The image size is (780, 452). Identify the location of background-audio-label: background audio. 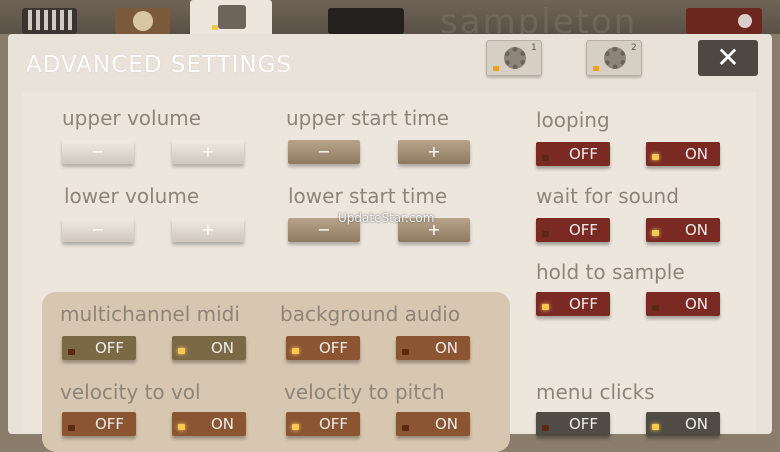
(370, 314).